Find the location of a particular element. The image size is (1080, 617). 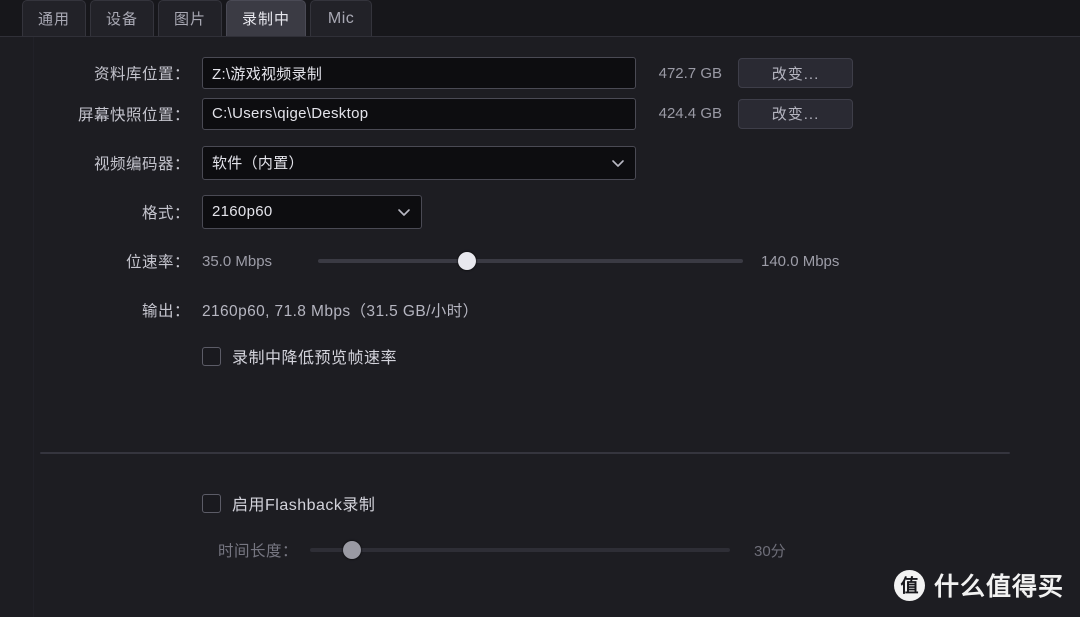

lower-preview-framerate-label: 录制中降低预览帧速率 is located at coordinates (315, 358).